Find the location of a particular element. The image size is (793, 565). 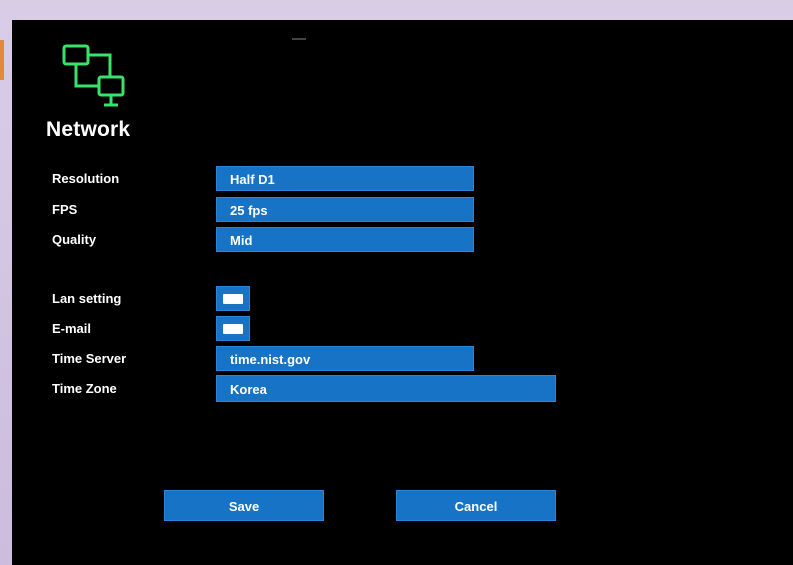

lan-setting-checkbox-indicator is located at coordinates (233, 299).